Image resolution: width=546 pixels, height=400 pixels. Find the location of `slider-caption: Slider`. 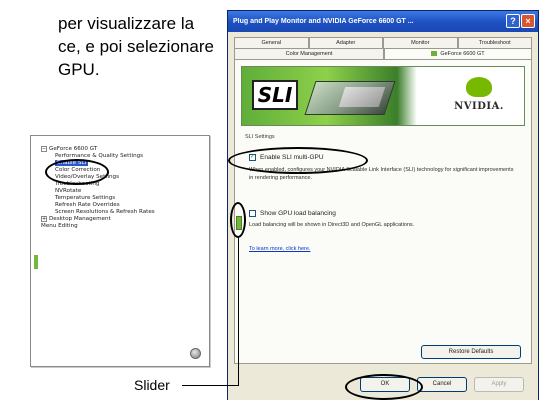

slider-caption: Slider is located at coordinates (152, 385).